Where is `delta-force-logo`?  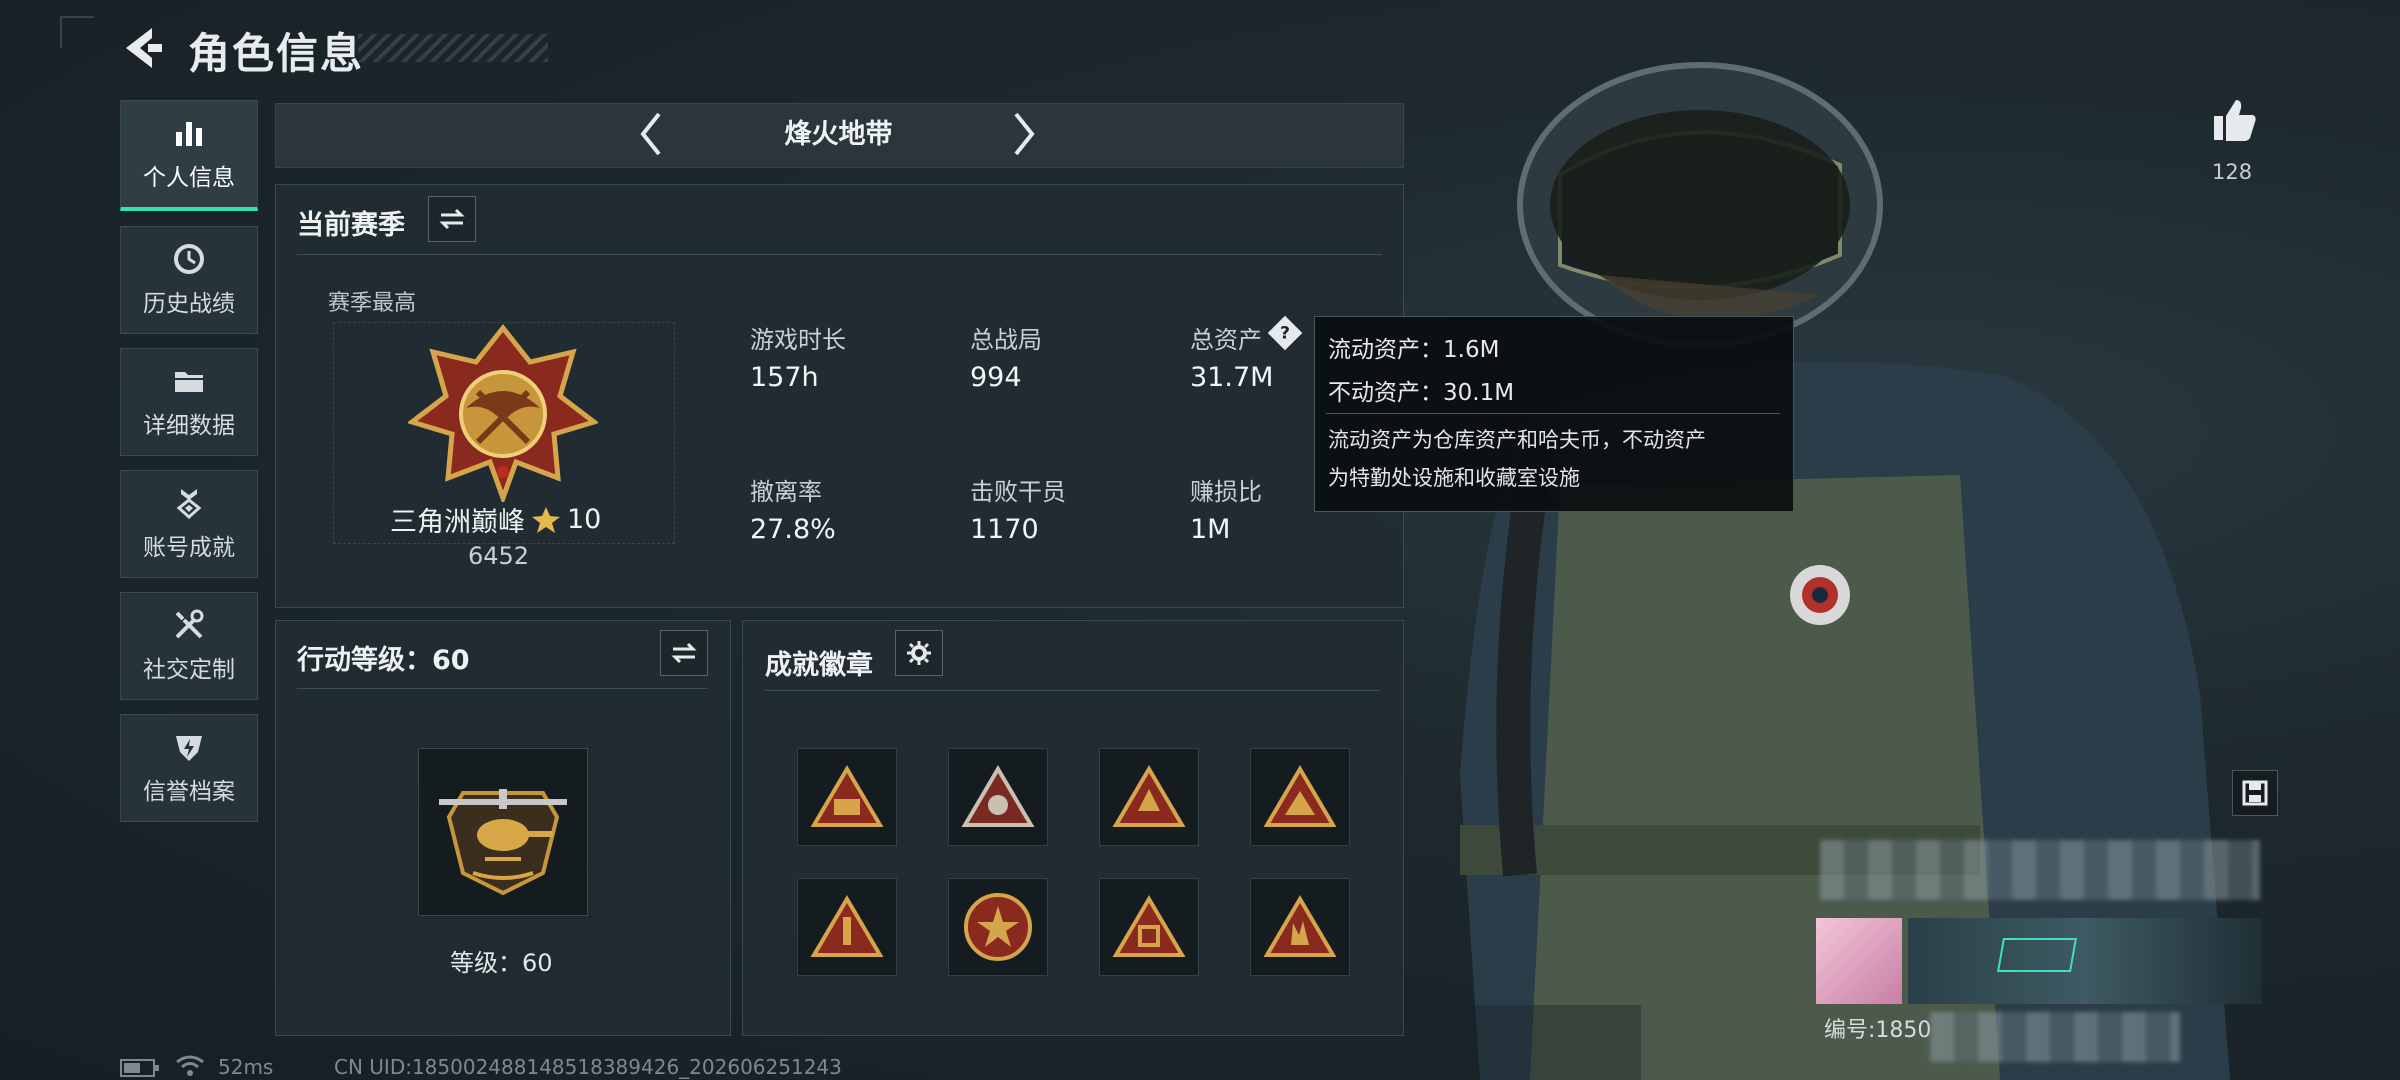
delta-force-logo is located at coordinates (2037, 955).